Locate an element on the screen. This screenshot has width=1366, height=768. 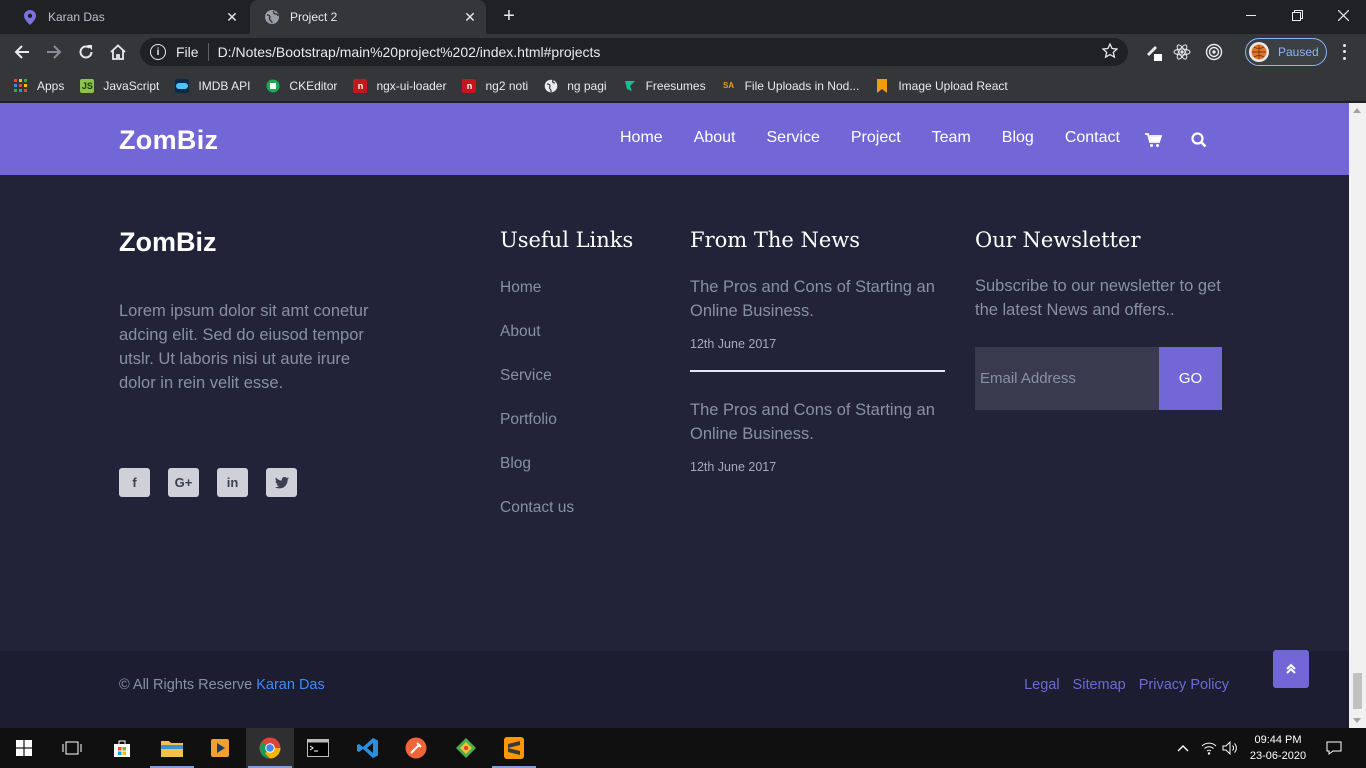
double-chevron-up-icon is located at coordinates (1291, 668).